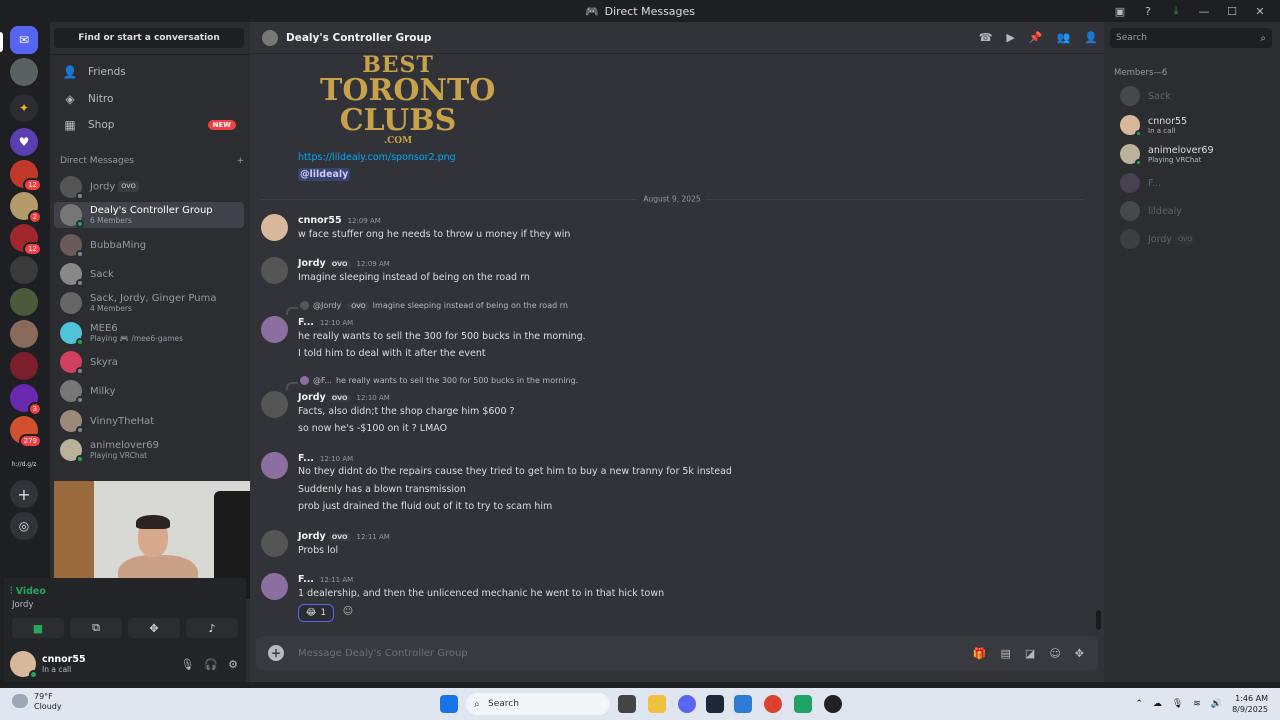  Describe the element at coordinates (1091, 37) in the screenshot. I see `members-icon: 👤` at that location.